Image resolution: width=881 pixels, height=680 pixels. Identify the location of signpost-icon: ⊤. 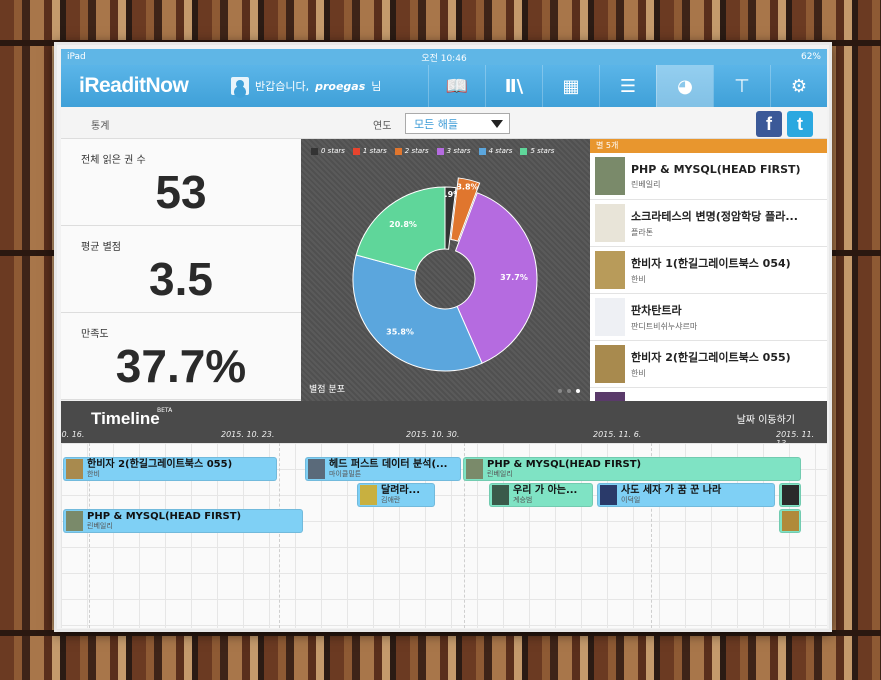
(742, 86).